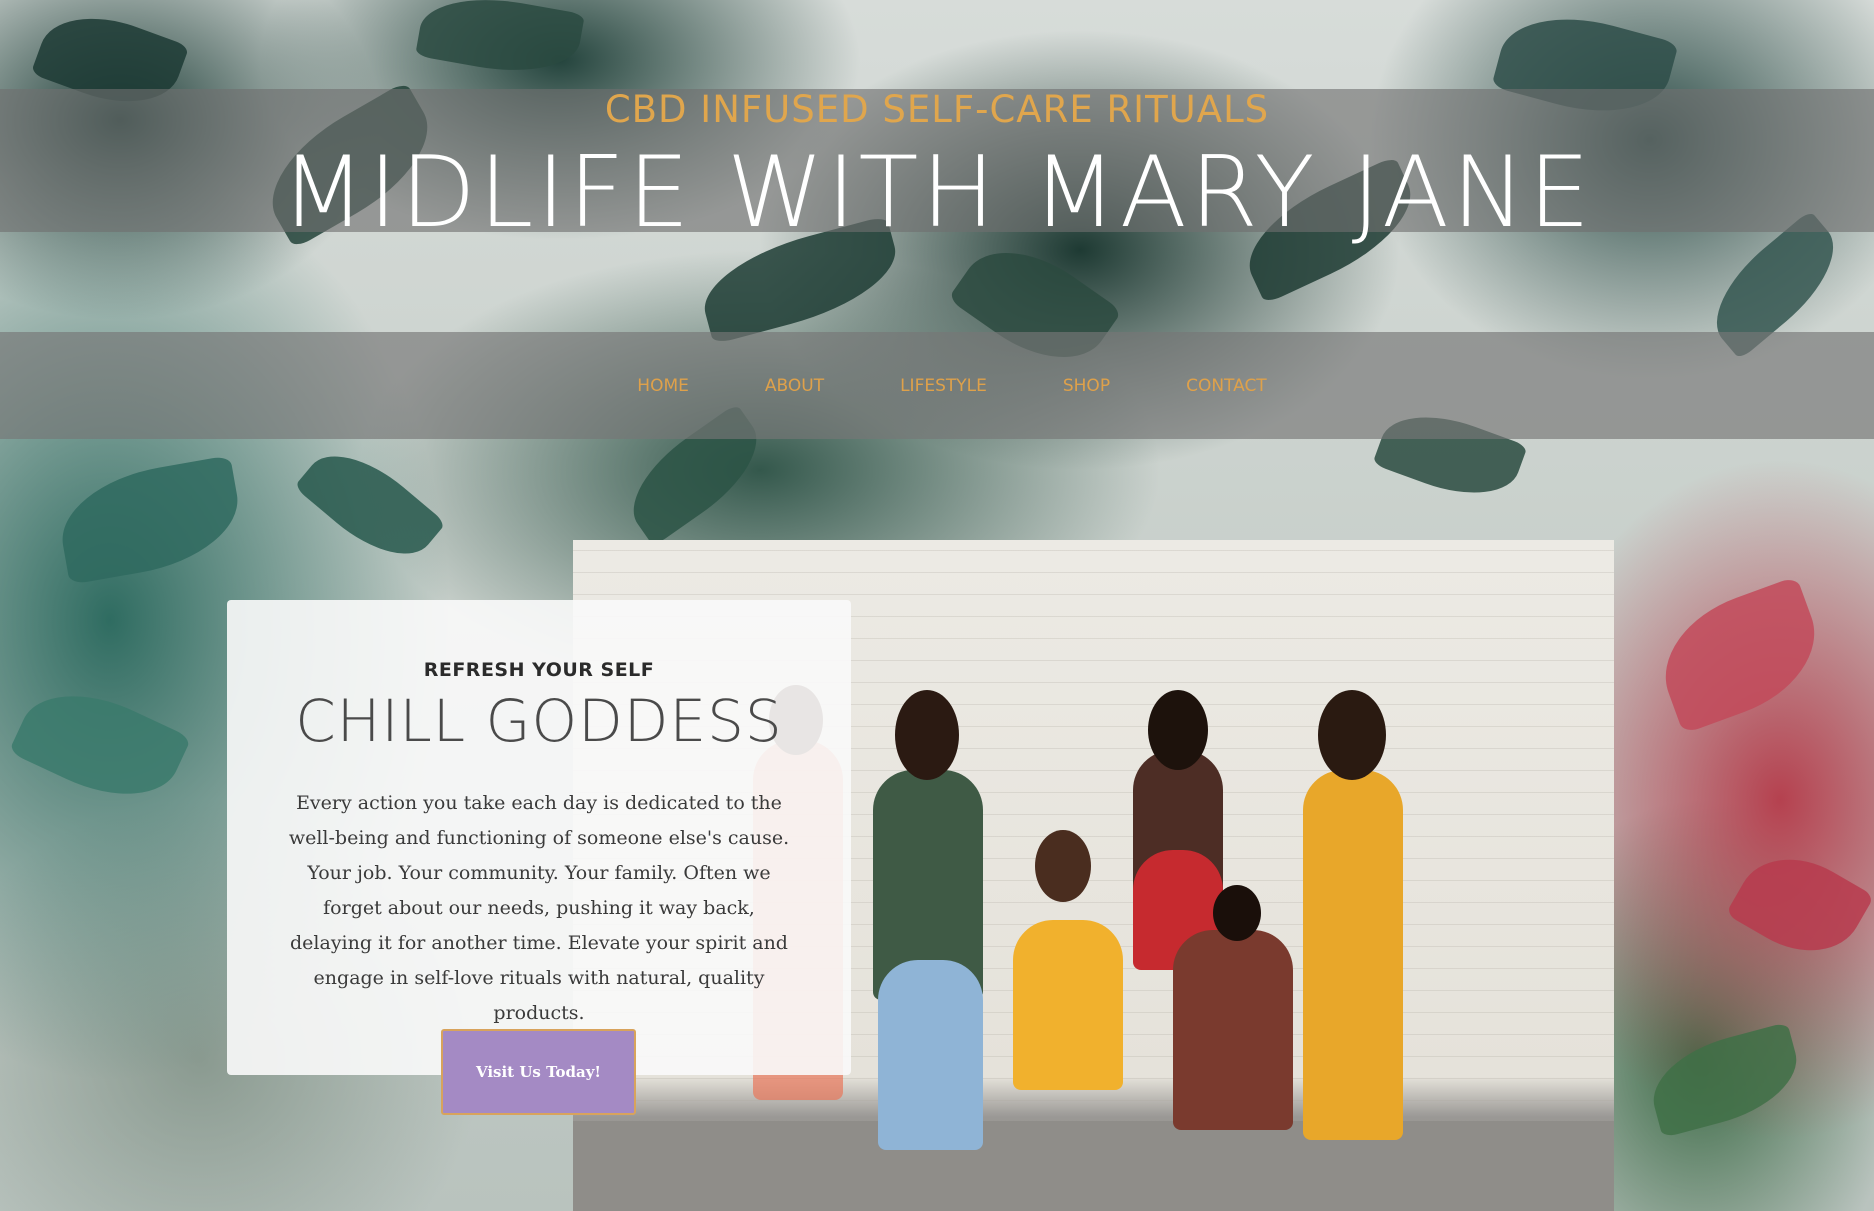 Image resolution: width=1874 pixels, height=1211 pixels. Describe the element at coordinates (539, 721) in the screenshot. I see `hero-heading: CHILL GODDESS` at that location.